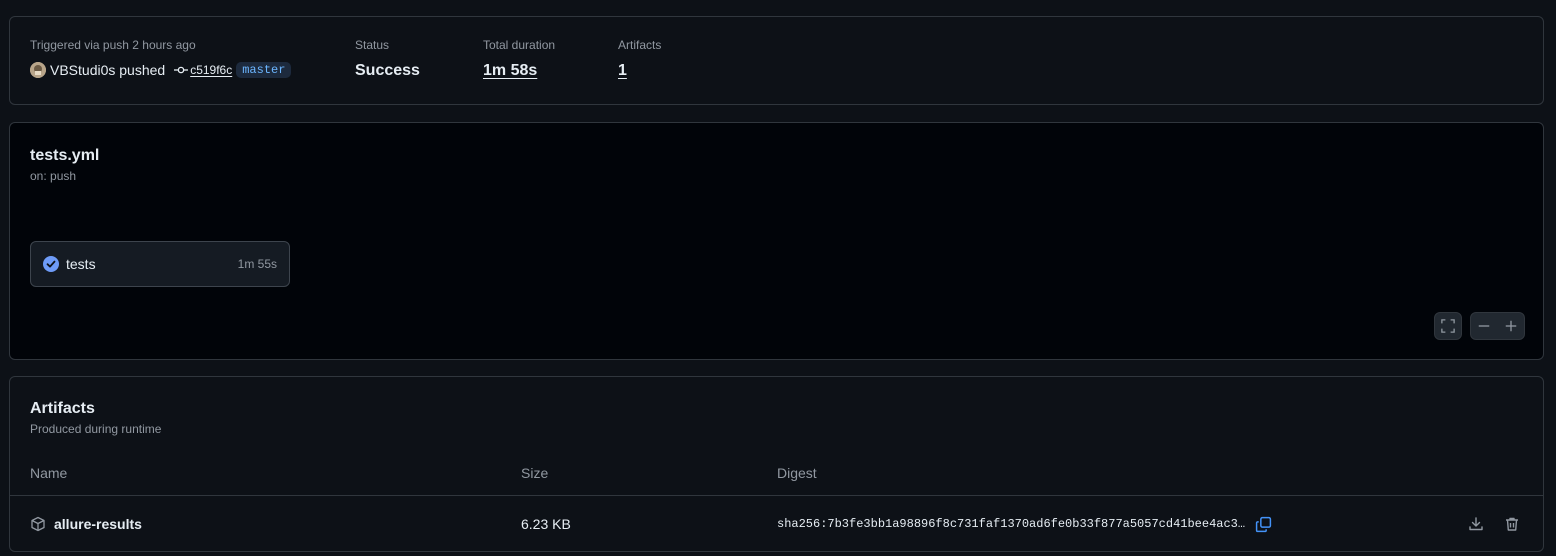  Describe the element at coordinates (1512, 524) in the screenshot. I see `trash-icon` at that location.